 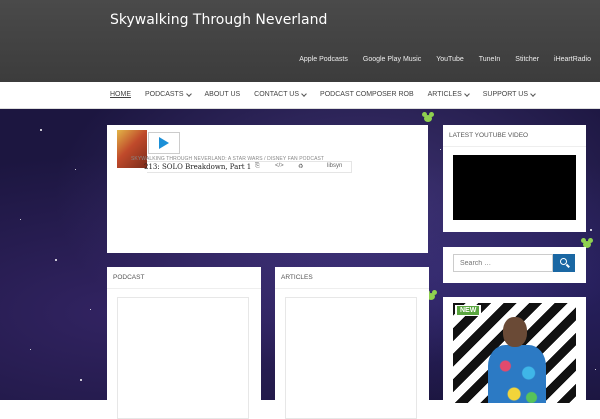 What do you see at coordinates (198, 167) in the screenshot?
I see `episode-title: 213: SOLO Breakdown, Part 1` at bounding box center [198, 167].